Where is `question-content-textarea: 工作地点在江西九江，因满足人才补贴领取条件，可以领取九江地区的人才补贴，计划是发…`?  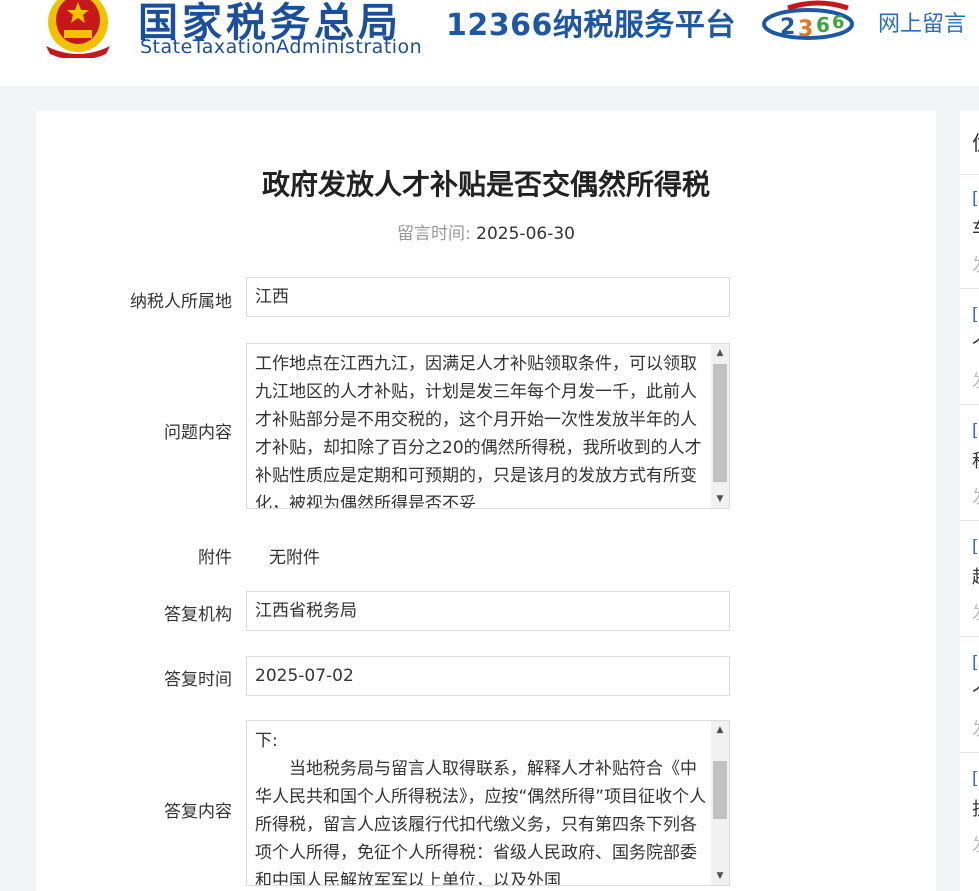 question-content-textarea: 工作地点在江西九江，因满足人才补贴领取条件，可以领取九江地区的人才补贴，计划是发… is located at coordinates (488, 426).